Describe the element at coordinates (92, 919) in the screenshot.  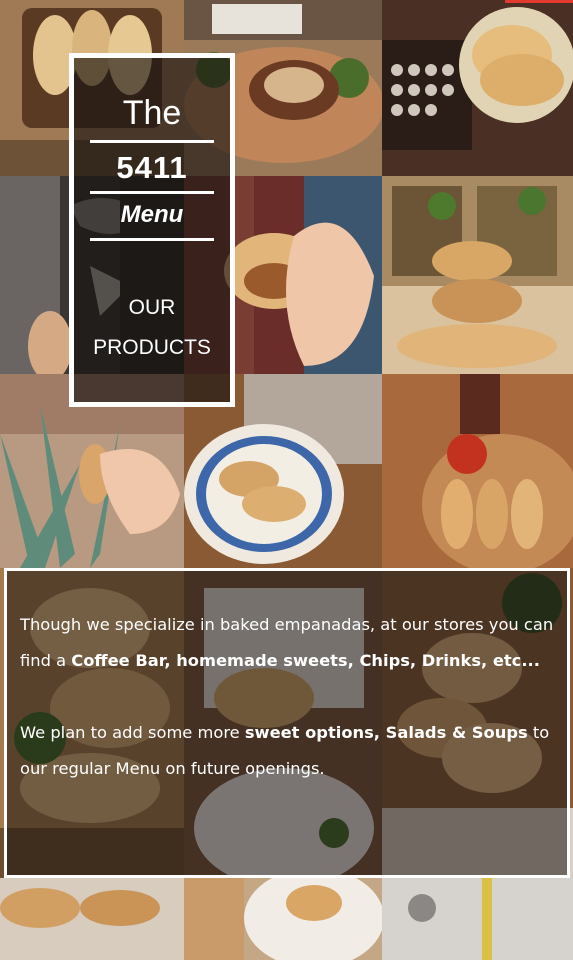
I see `photo-bottom-empanadas` at that location.